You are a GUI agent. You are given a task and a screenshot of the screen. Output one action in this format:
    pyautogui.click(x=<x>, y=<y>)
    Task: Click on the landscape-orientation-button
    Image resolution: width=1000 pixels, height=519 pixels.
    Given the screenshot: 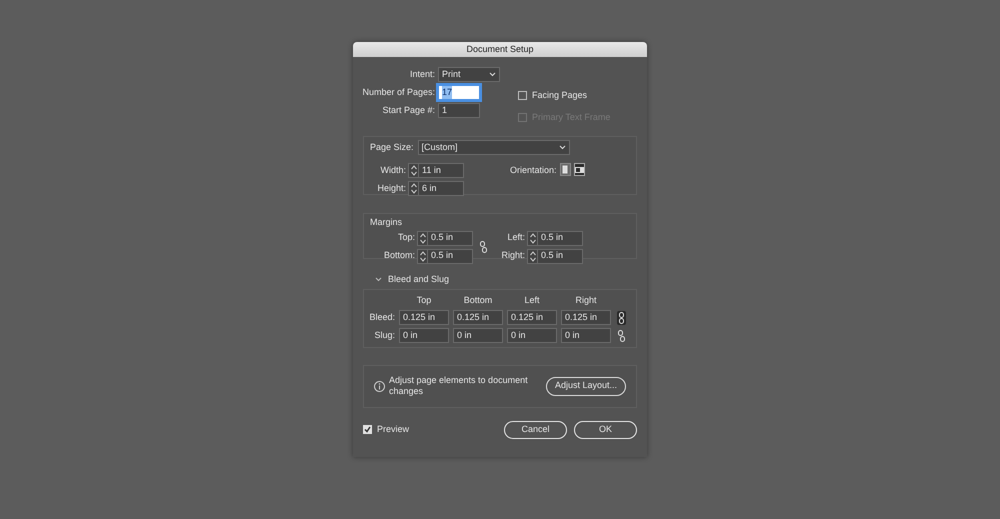 What is the action you would take?
    pyautogui.click(x=579, y=169)
    